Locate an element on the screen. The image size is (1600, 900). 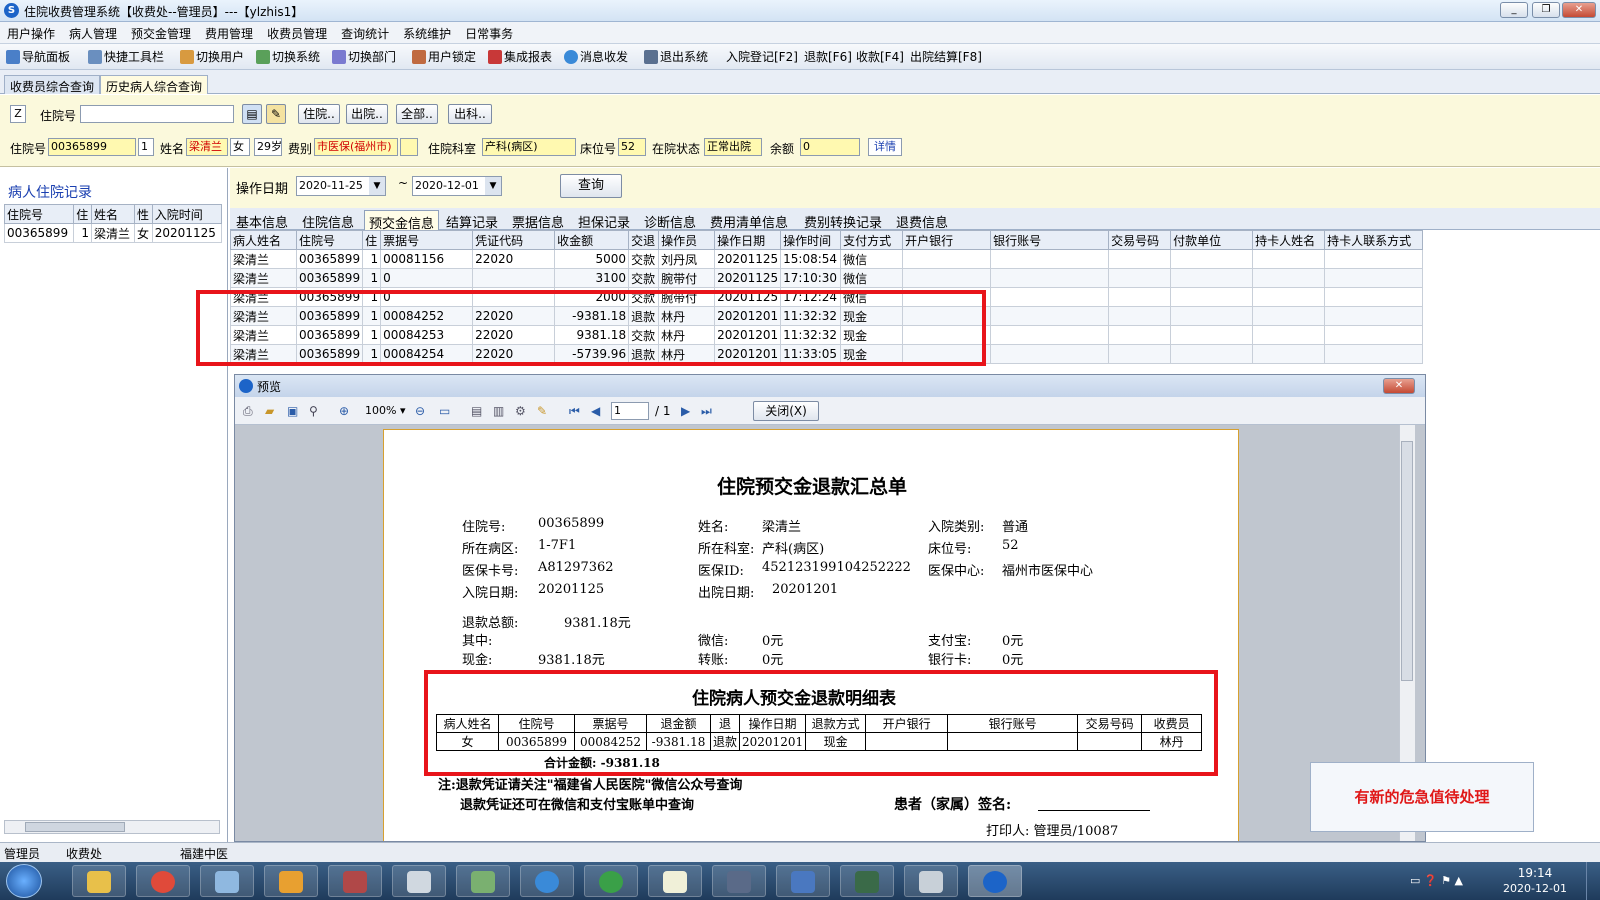
inpatient-no-input is located at coordinates (157, 114).